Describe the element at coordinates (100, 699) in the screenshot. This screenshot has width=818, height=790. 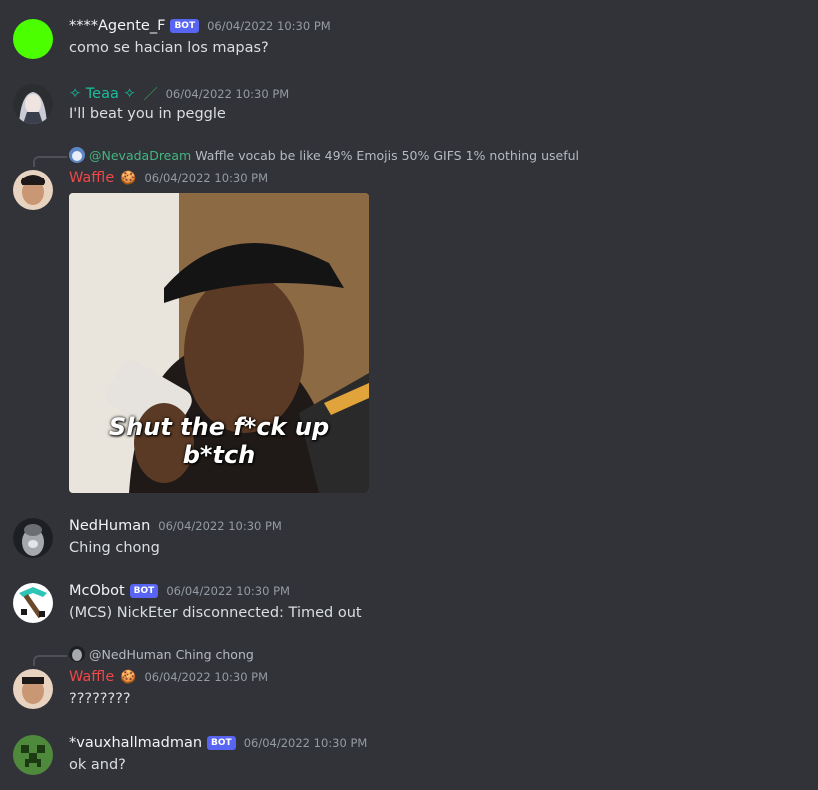
I see `message-text: ????????` at that location.